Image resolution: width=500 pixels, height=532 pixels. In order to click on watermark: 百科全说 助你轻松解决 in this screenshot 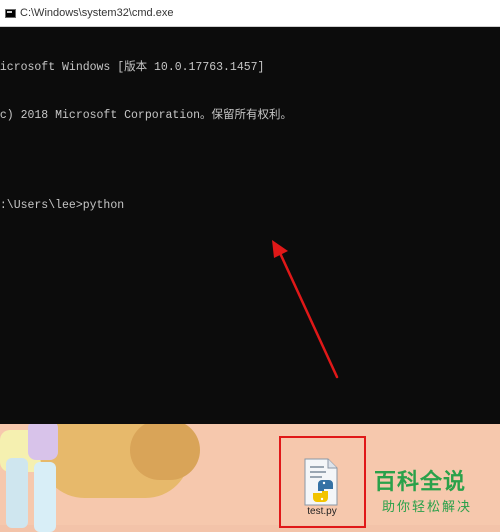, I will do `click(434, 492)`.